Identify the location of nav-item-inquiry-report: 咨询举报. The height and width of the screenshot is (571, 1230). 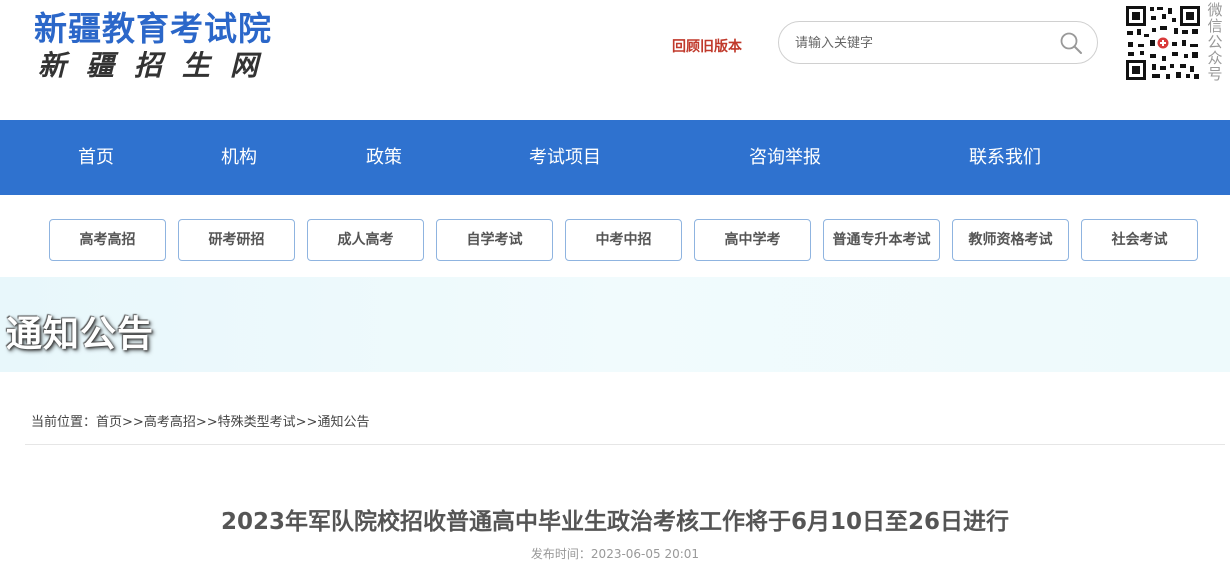
(785, 157).